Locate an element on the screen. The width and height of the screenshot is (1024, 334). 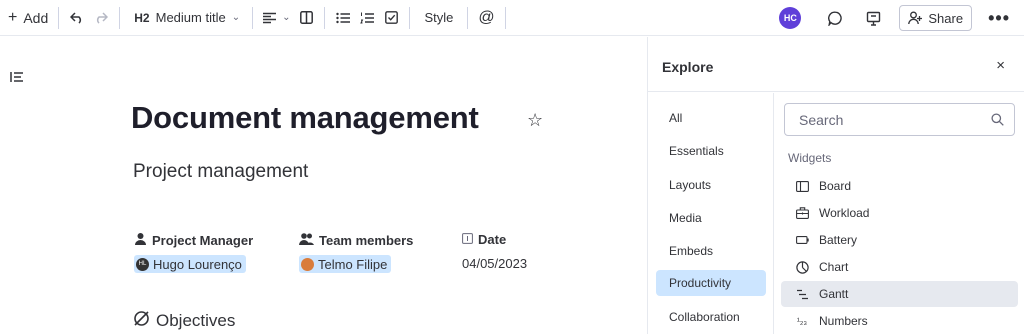
widget-search-input is located at coordinates (895, 119).